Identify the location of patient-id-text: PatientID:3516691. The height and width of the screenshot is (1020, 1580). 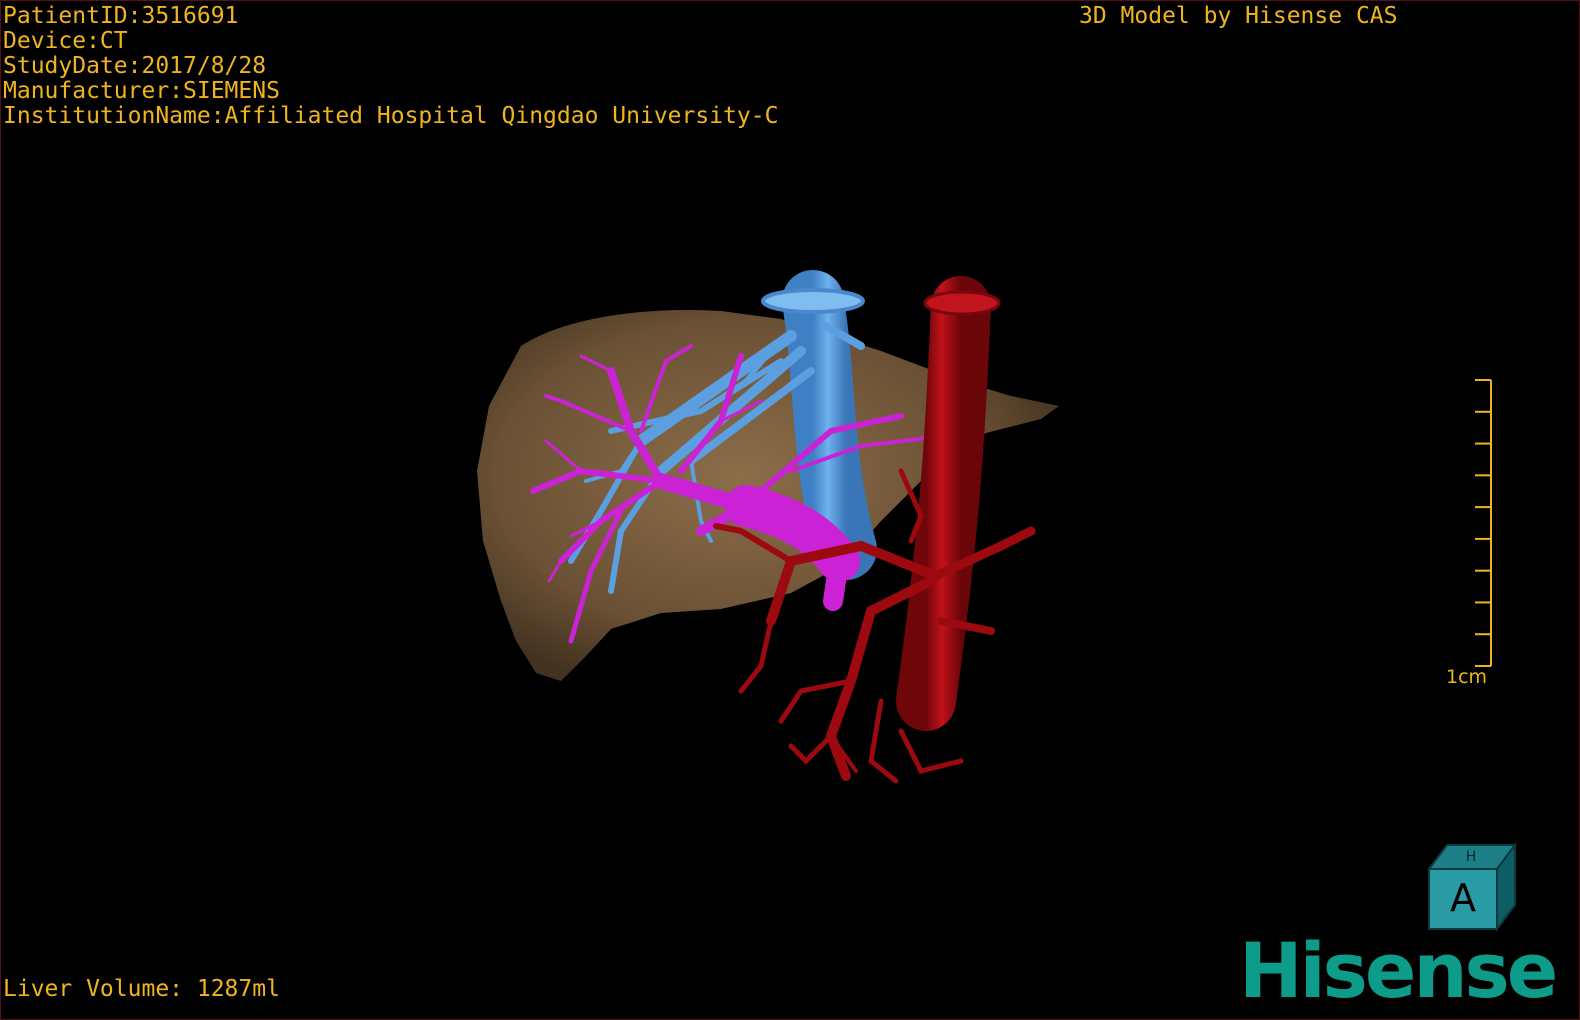
(121, 16).